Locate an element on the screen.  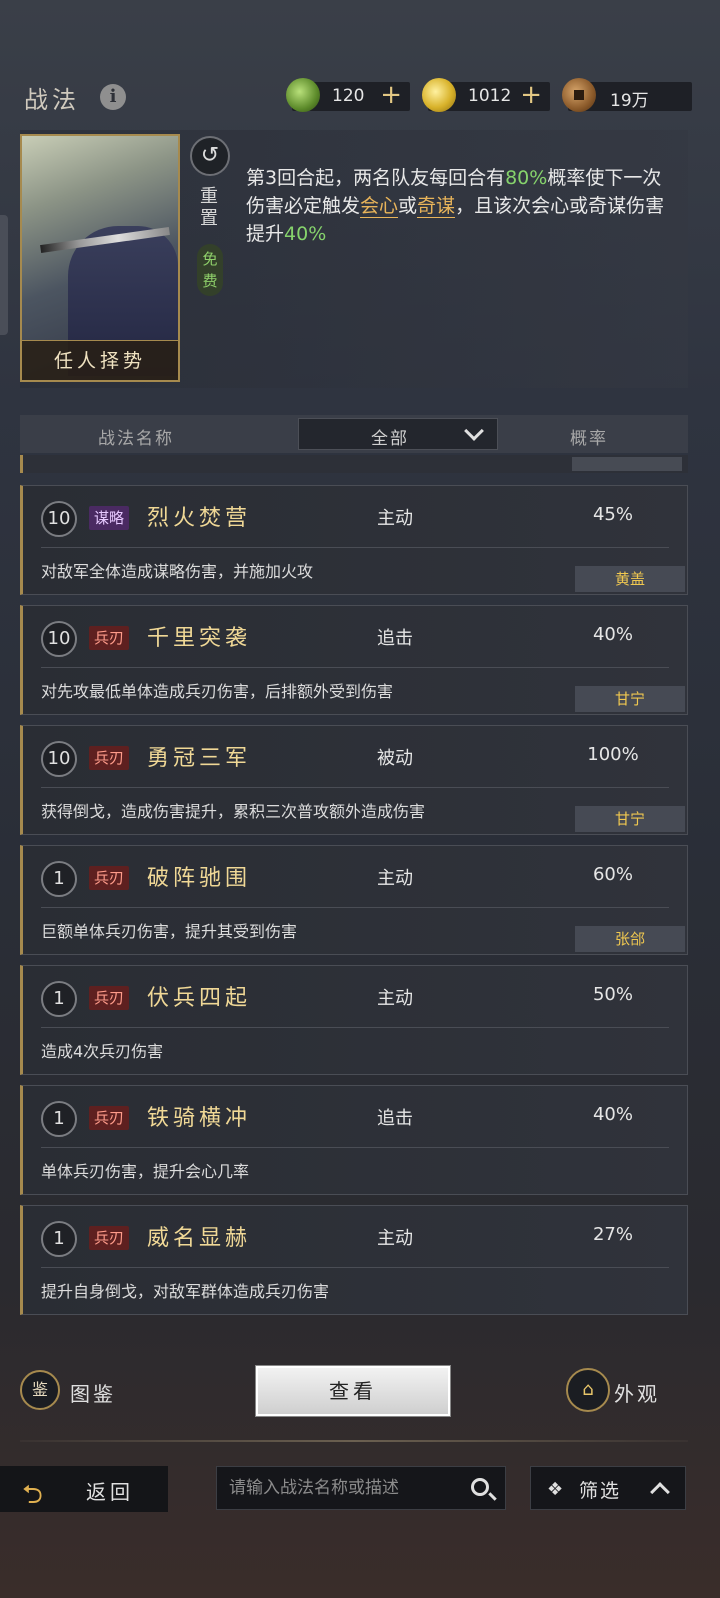
free-badge: 免费 is located at coordinates (210, 270).